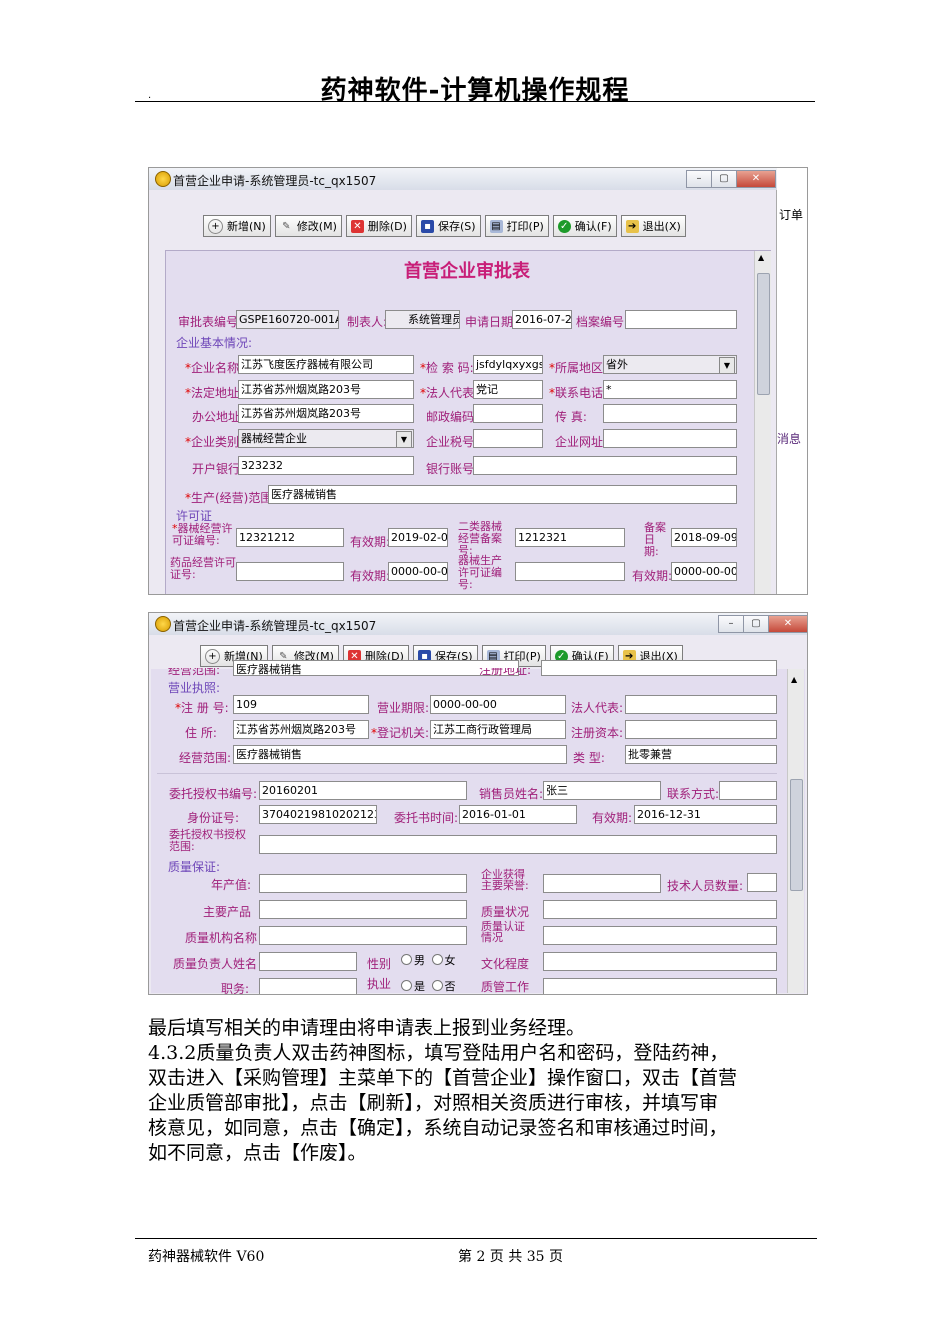 The image size is (950, 1344). Describe the element at coordinates (301, 704) in the screenshot. I see `reg-no-field: 109` at that location.